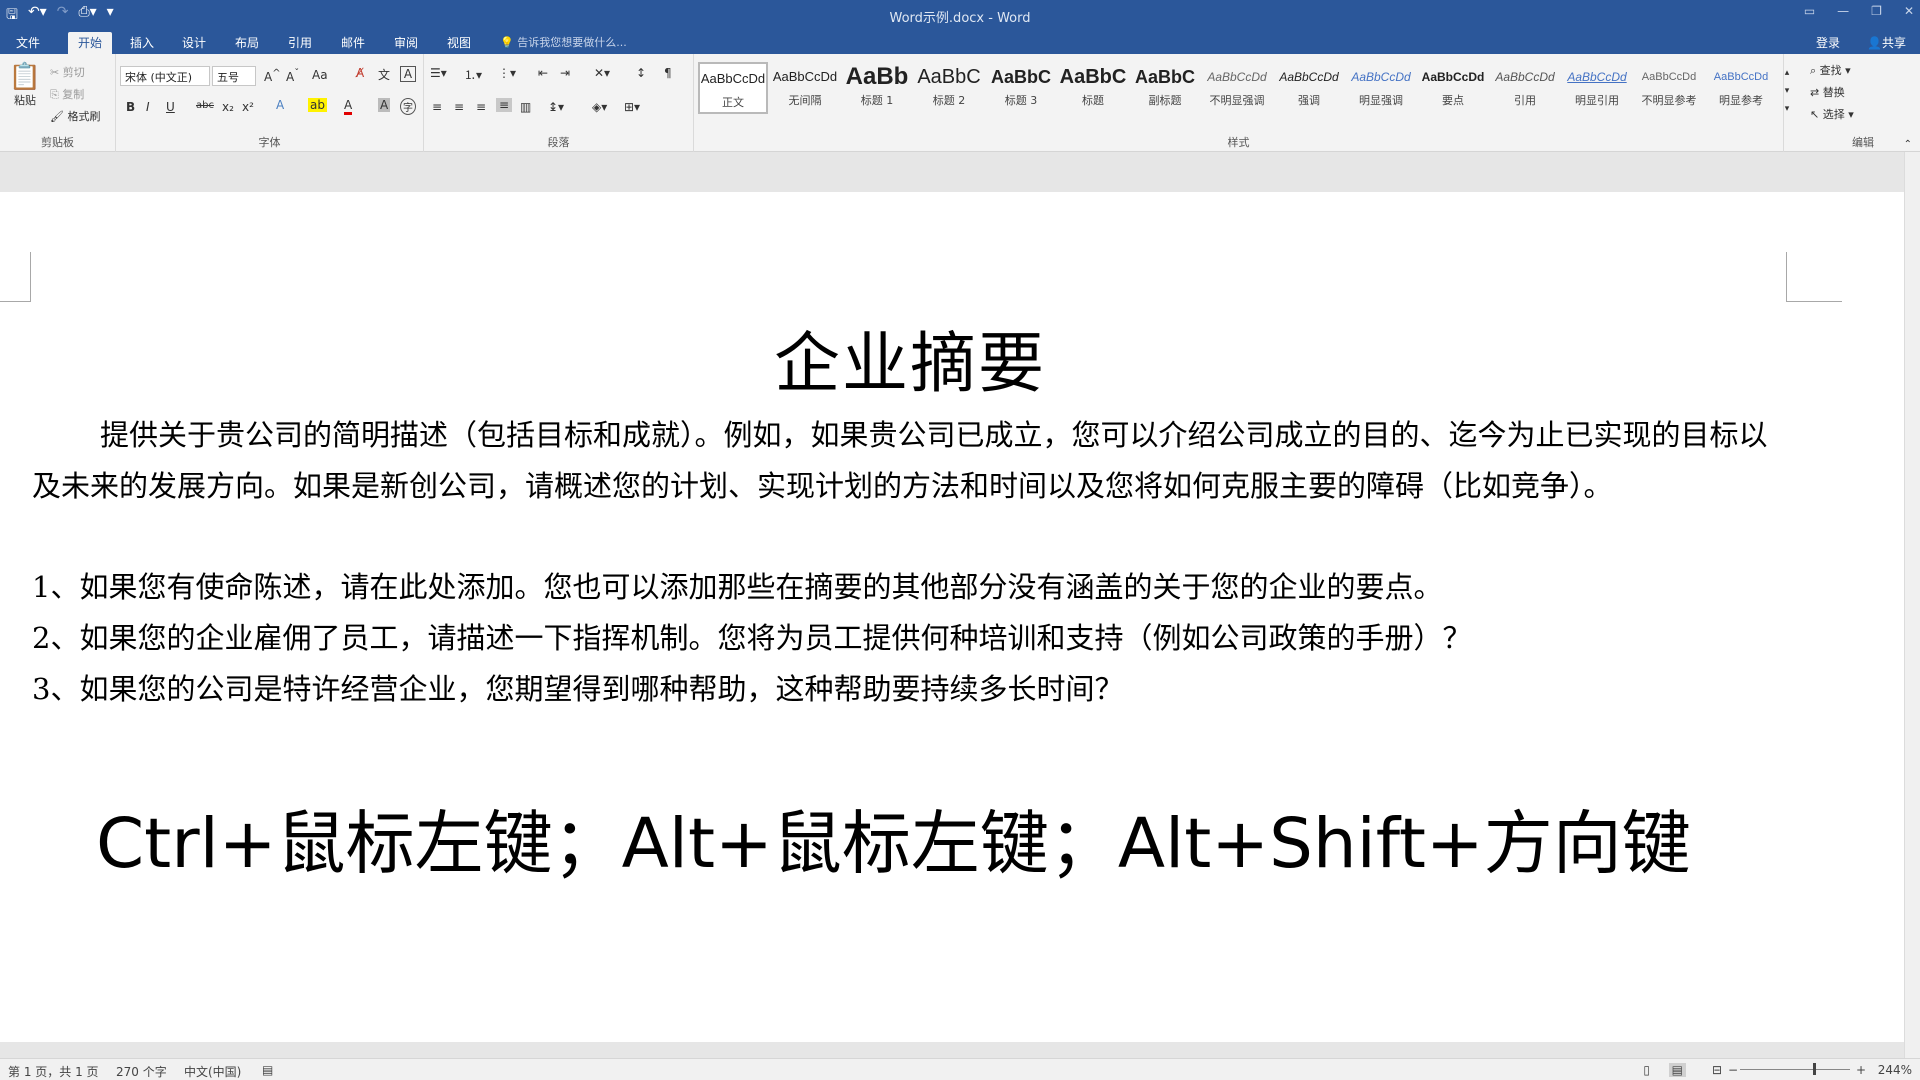 This screenshot has height=1080, width=1920. What do you see at coordinates (53, 1071) in the screenshot?
I see `page-count: 第 1 页，共 1 页` at bounding box center [53, 1071].